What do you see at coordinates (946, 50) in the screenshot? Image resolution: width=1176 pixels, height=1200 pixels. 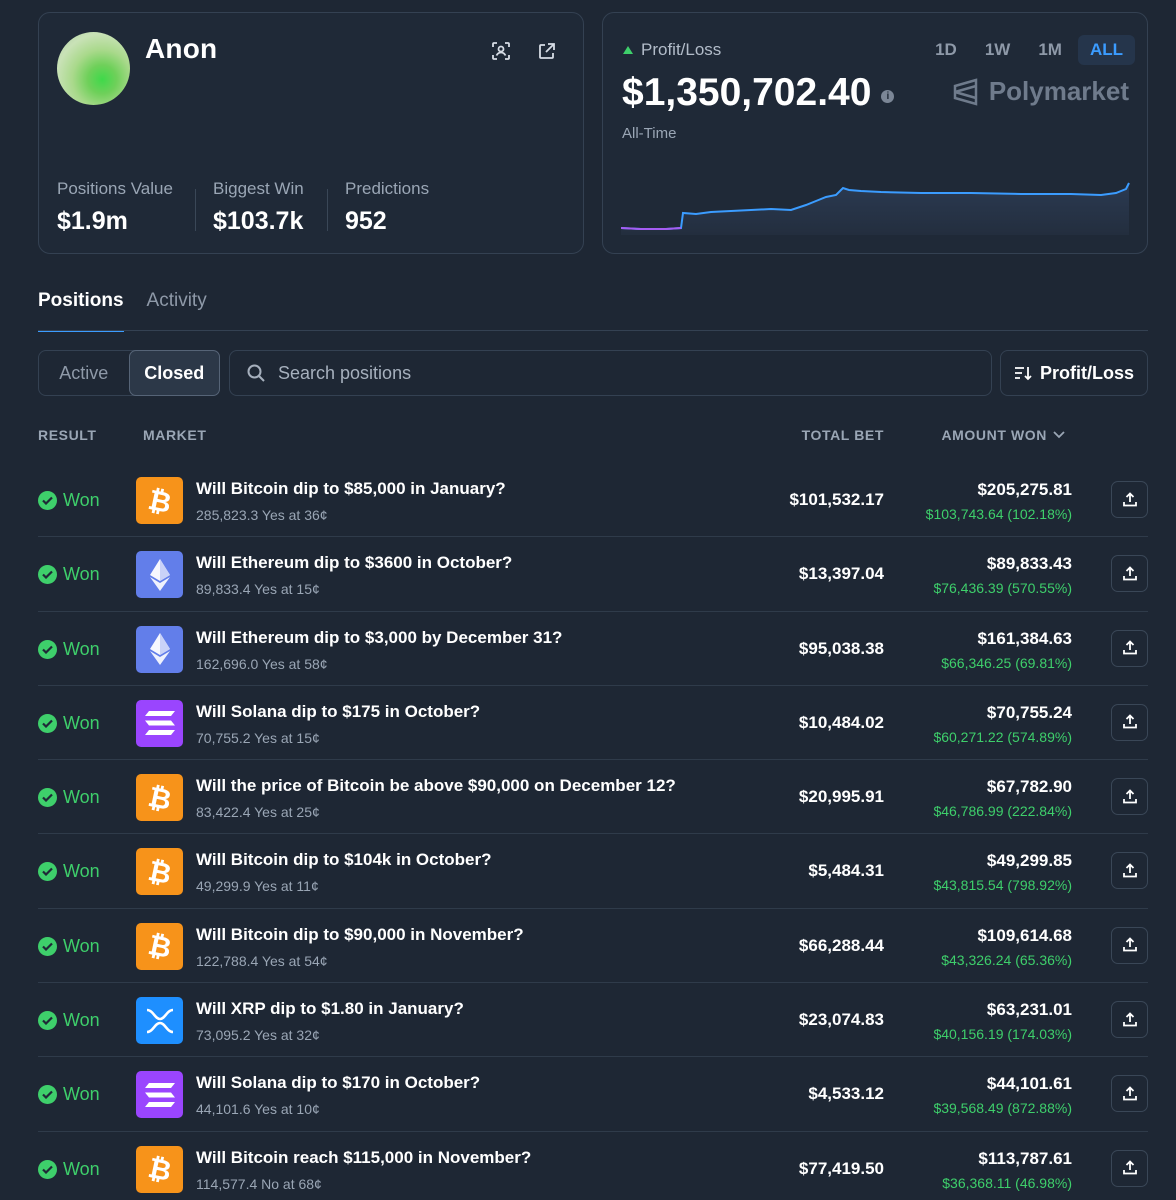 I see `range-tab-1d: 1D` at bounding box center [946, 50].